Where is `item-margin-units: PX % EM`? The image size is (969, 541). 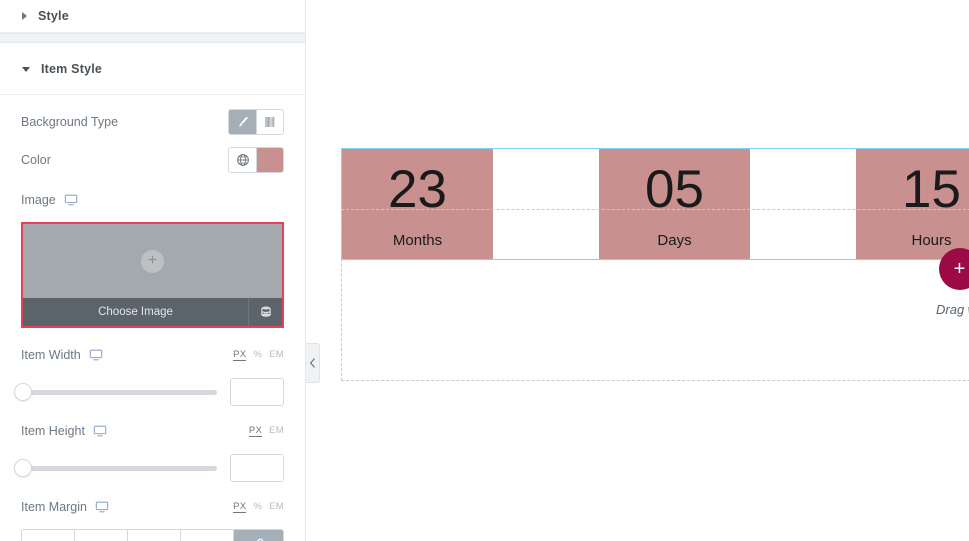 item-margin-units: PX % EM is located at coordinates (258, 507).